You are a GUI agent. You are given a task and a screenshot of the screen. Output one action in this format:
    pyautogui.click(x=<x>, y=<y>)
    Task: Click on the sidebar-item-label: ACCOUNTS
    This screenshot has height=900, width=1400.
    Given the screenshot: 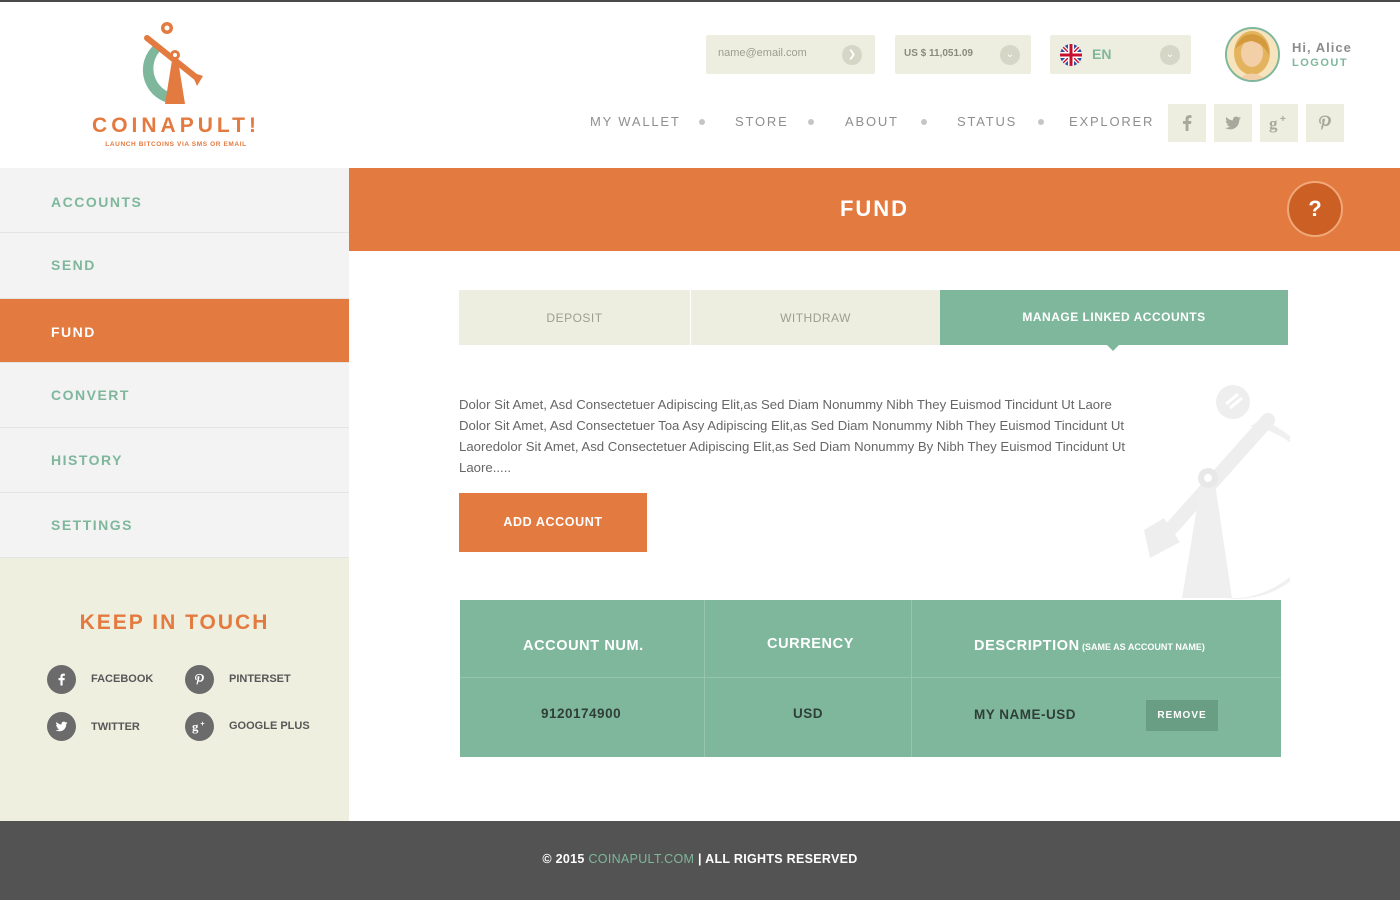 What is the action you would take?
    pyautogui.click(x=97, y=202)
    